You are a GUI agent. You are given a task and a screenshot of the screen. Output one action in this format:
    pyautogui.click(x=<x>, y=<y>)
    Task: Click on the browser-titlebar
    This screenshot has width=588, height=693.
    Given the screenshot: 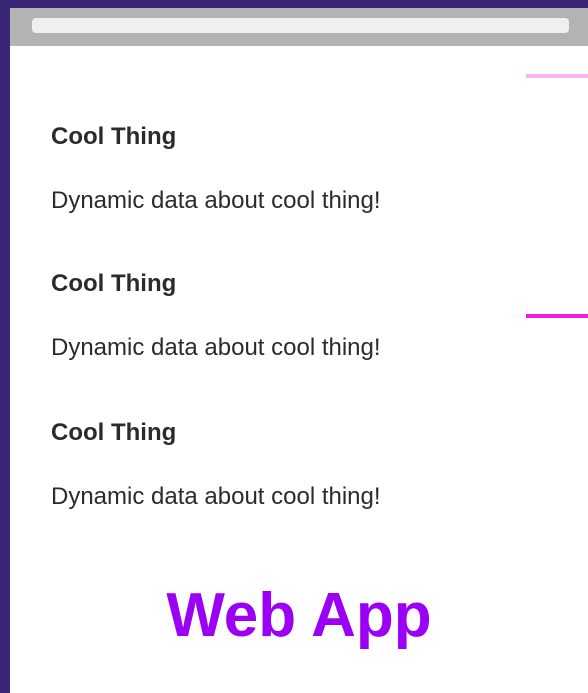 What is the action you would take?
    pyautogui.click(x=299, y=27)
    